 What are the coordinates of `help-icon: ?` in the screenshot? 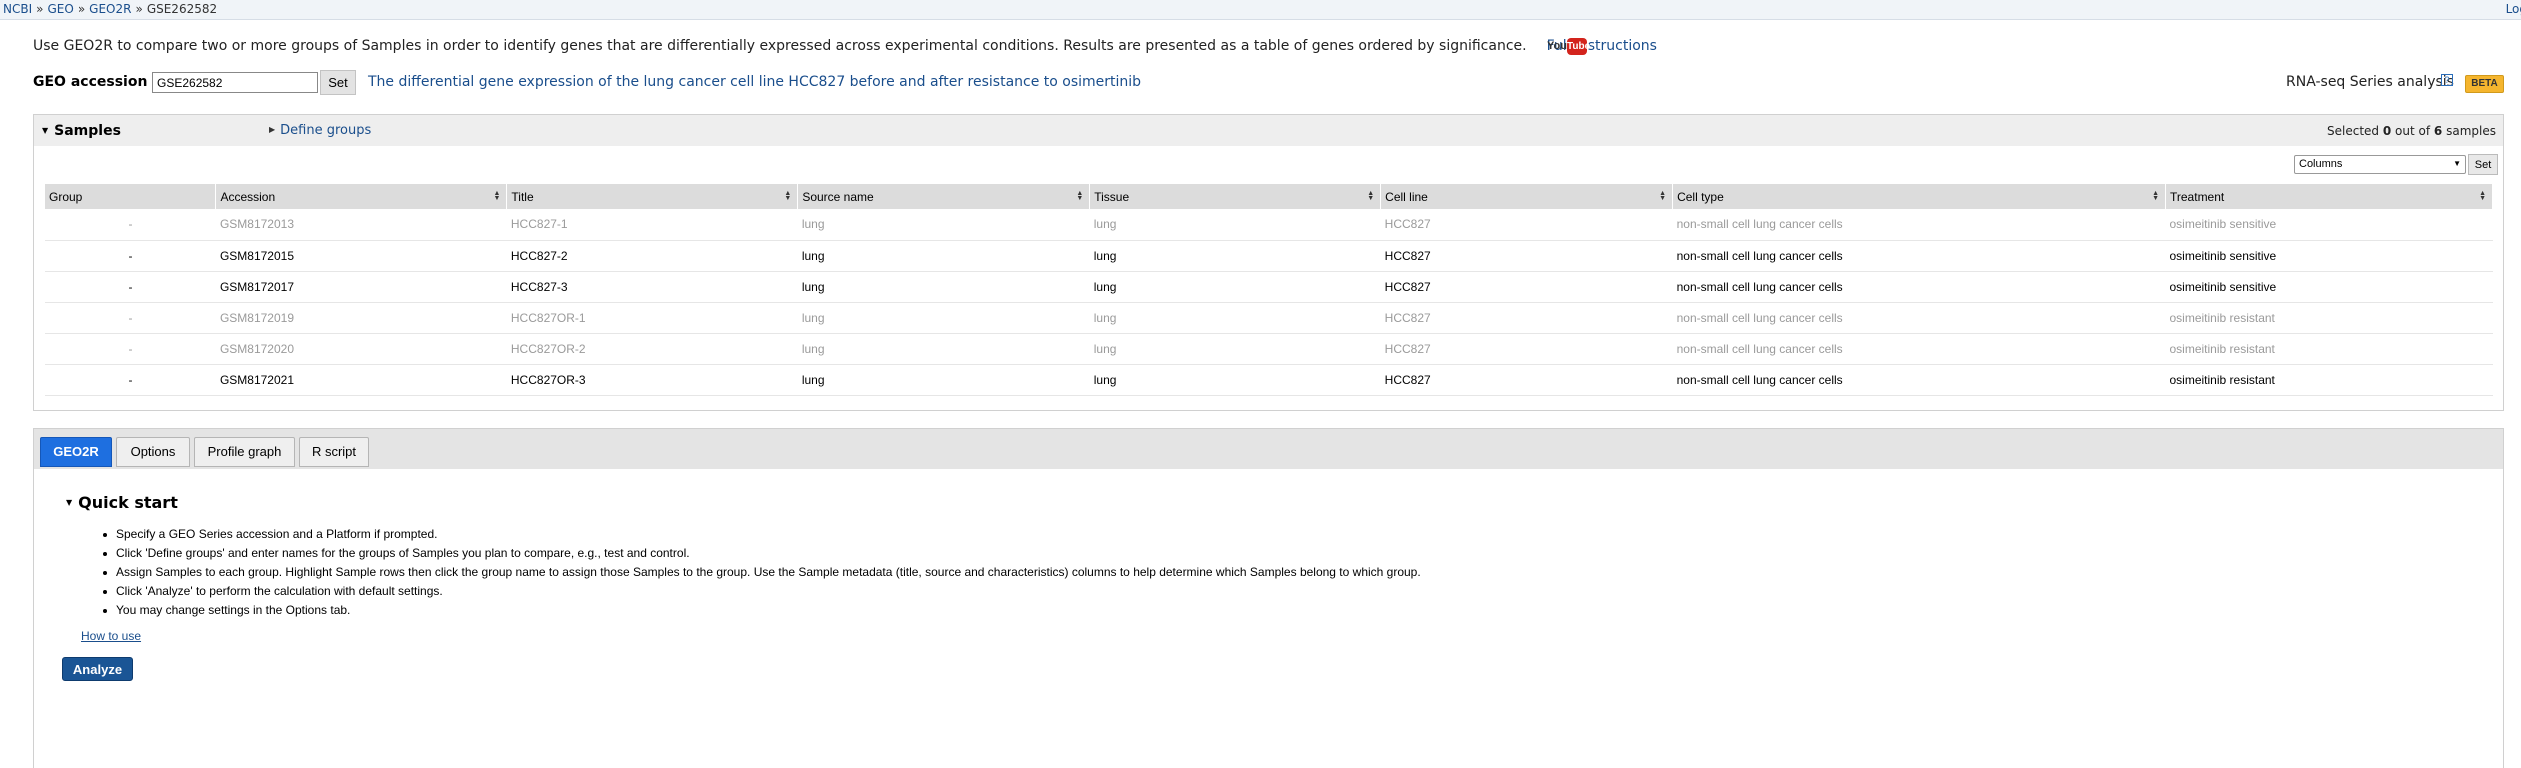 It's located at (2447, 80).